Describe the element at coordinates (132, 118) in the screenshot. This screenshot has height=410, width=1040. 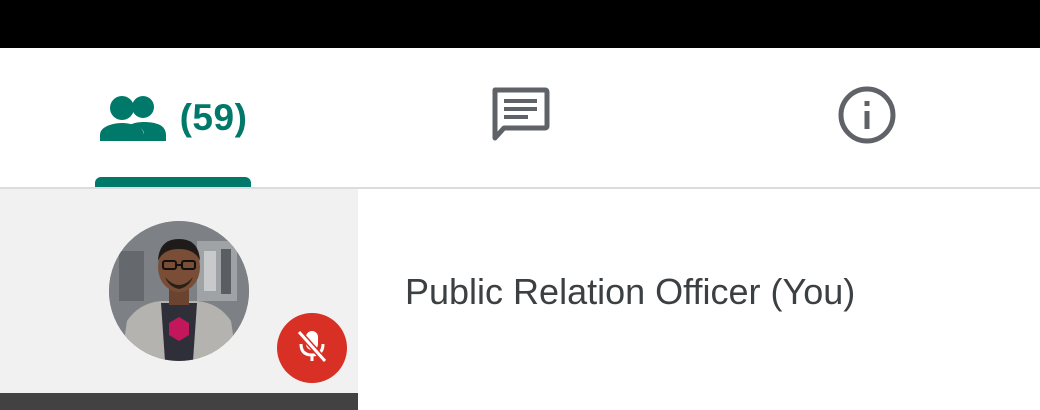
I see `people-icon` at that location.